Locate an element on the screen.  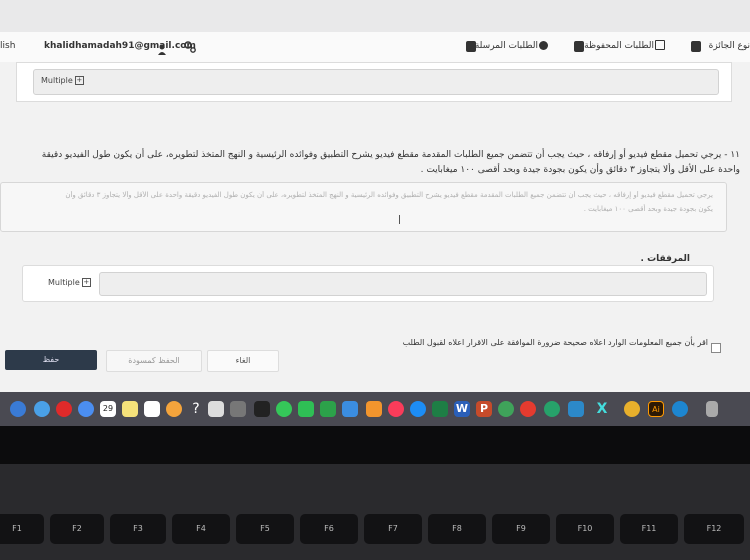
attachments-multiple-label: Multiple + is located at coordinates (69, 282).